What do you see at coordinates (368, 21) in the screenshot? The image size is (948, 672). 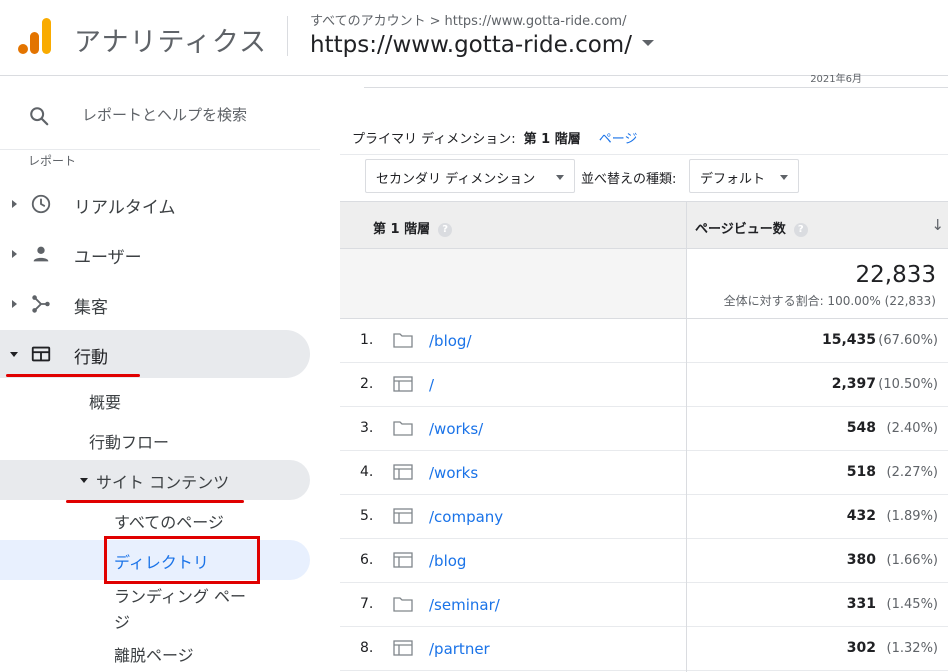 I see `breadcrumb-all-accounts: すべてのアカウント` at bounding box center [368, 21].